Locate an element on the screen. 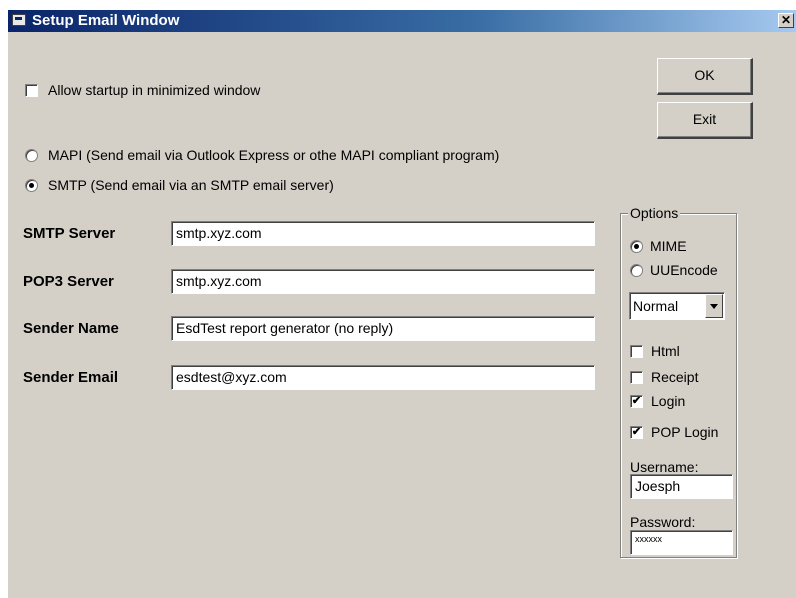  mime-radio is located at coordinates (636, 246).